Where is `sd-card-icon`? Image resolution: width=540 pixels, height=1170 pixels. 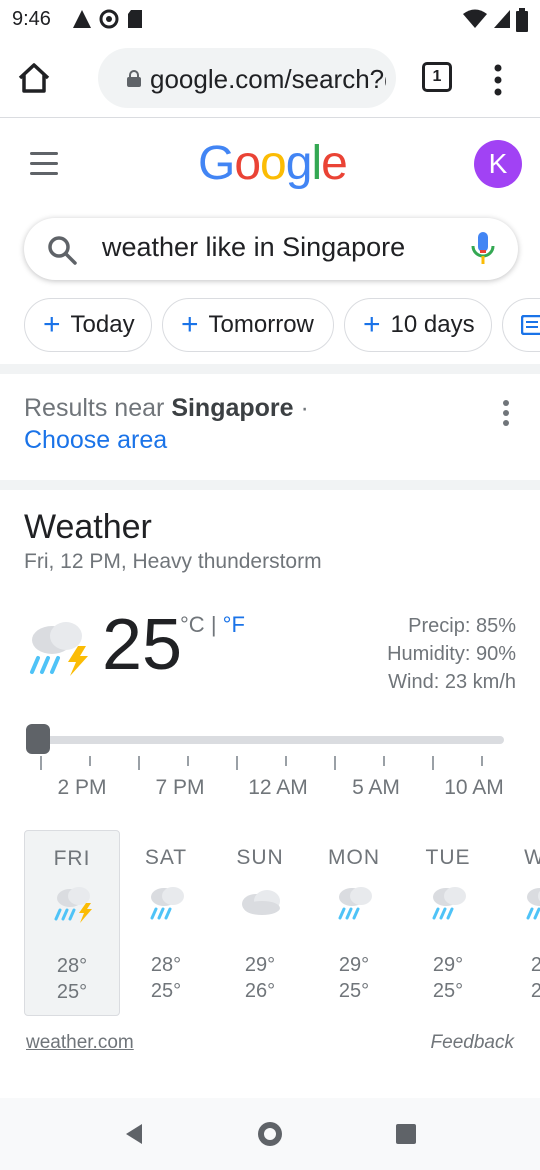 sd-card-icon is located at coordinates (135, 19).